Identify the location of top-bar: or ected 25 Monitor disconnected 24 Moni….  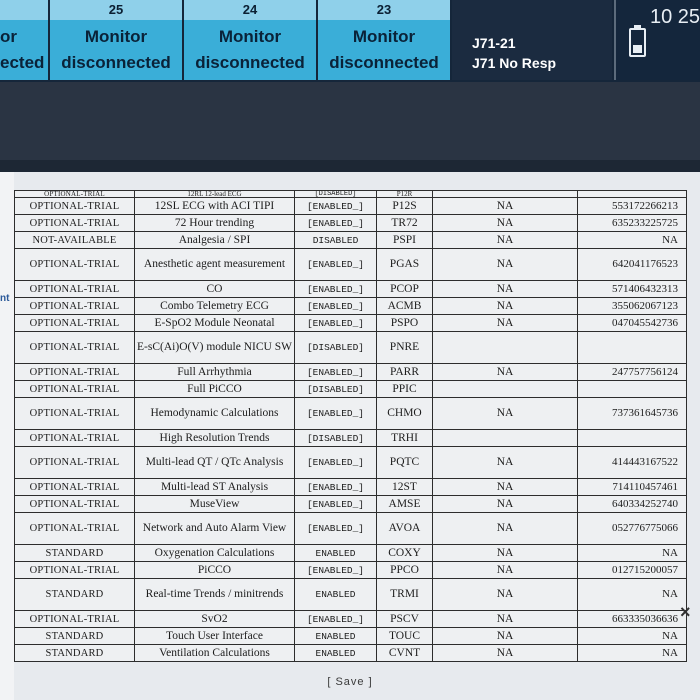
(350, 41).